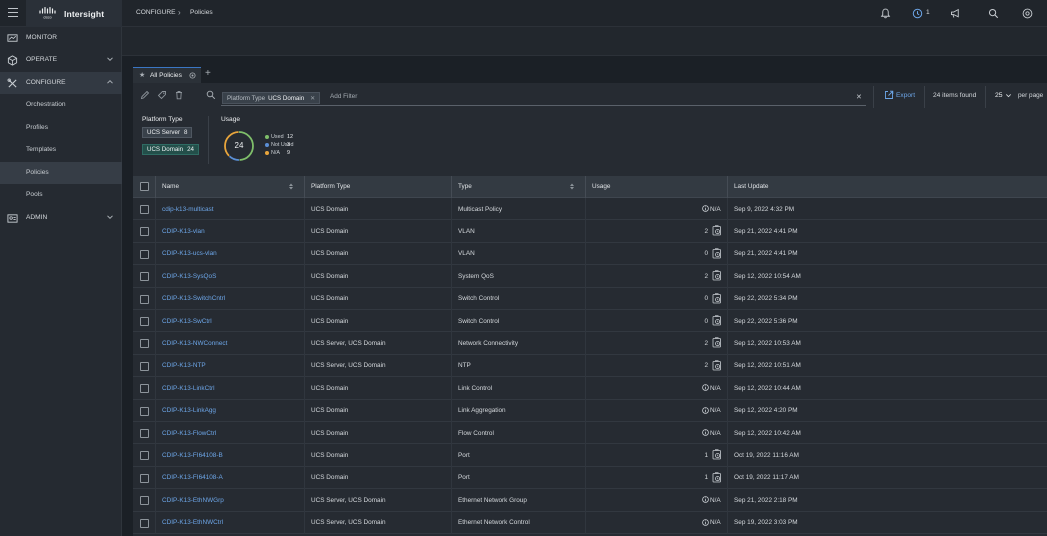 Image resolution: width=1047 pixels, height=536 pixels. Describe the element at coordinates (183, 231) in the screenshot. I see `policy-name-link: CDIP-K13-vlan` at that location.